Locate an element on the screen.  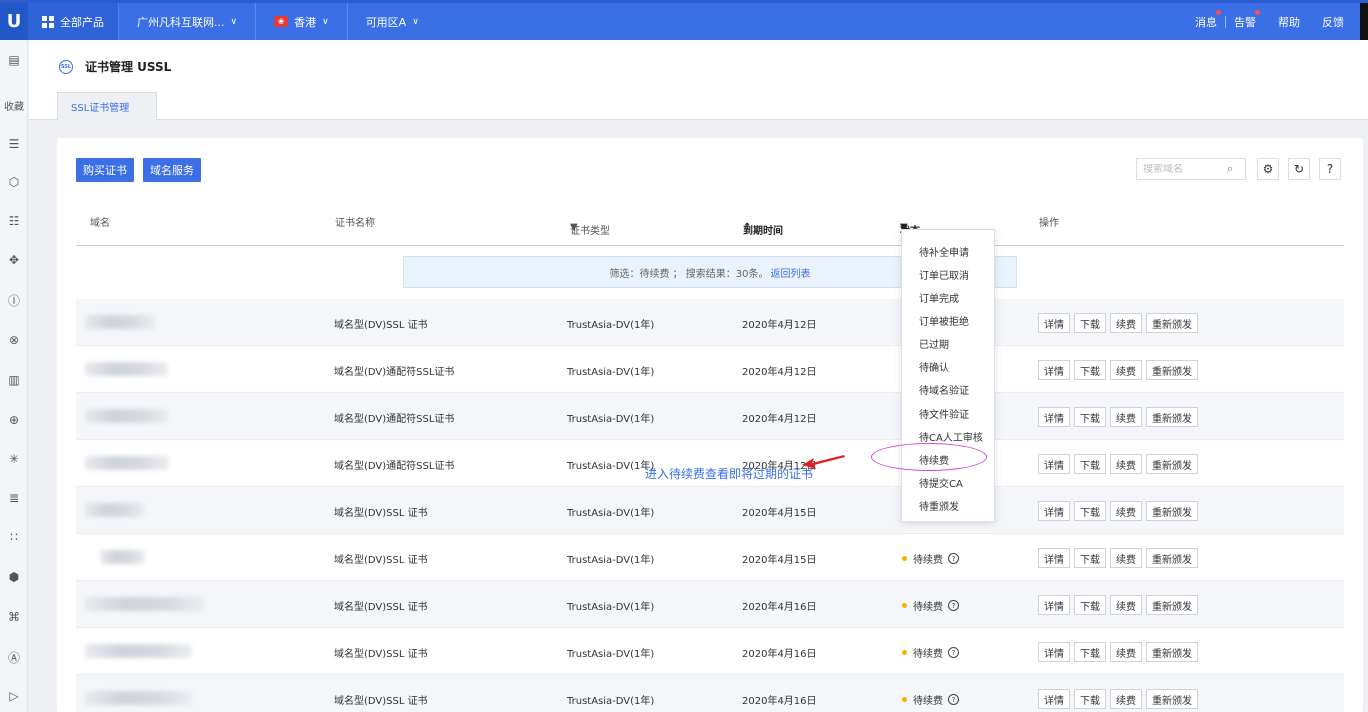
domain-search-input is located at coordinates (1181, 169).